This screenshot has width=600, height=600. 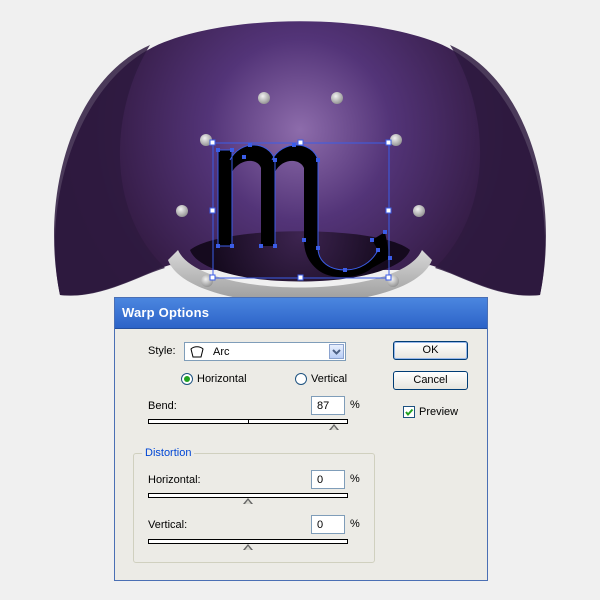 What do you see at coordinates (222, 379) in the screenshot?
I see `radio-horizontal-label: Horizontal` at bounding box center [222, 379].